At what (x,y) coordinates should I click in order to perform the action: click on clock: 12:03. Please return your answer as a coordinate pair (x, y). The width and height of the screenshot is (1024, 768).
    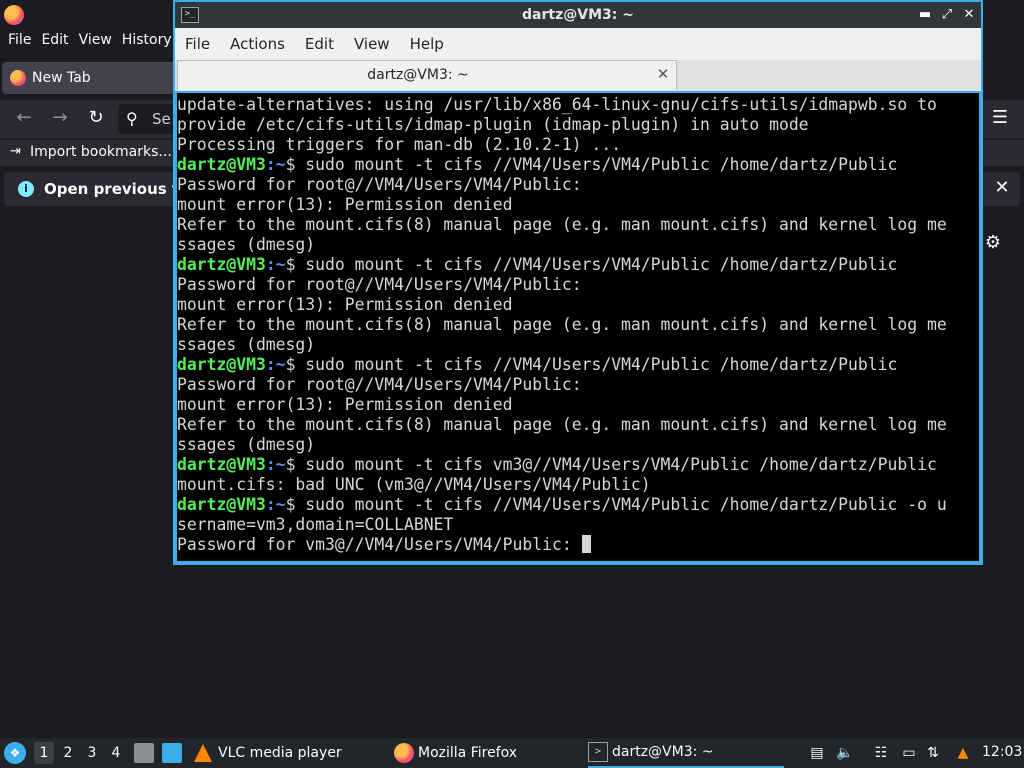
    Looking at the image, I should click on (1002, 752).